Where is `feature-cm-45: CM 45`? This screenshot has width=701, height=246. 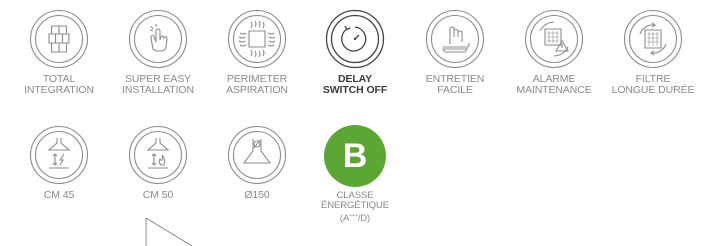 feature-cm-45: CM 45 is located at coordinates (59, 163).